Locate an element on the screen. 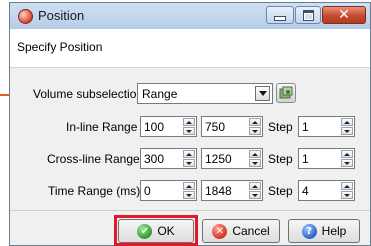  time-range-label: Time Range (ms) is located at coordinates (94, 191).